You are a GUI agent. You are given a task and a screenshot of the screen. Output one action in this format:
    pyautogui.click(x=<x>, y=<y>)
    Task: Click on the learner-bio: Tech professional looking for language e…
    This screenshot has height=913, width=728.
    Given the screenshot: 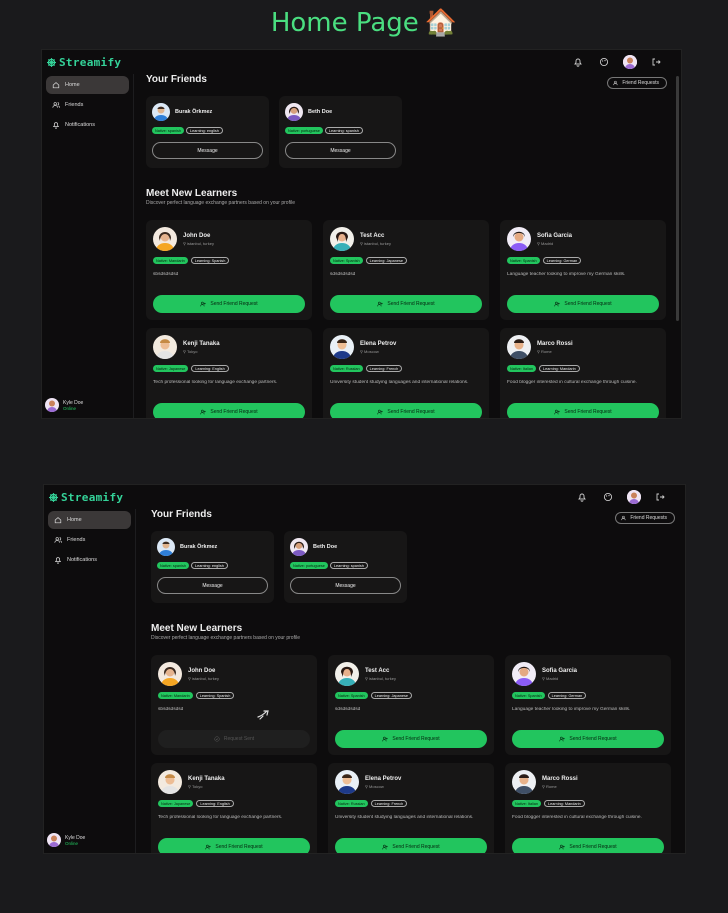 What is the action you would take?
    pyautogui.click(x=215, y=382)
    